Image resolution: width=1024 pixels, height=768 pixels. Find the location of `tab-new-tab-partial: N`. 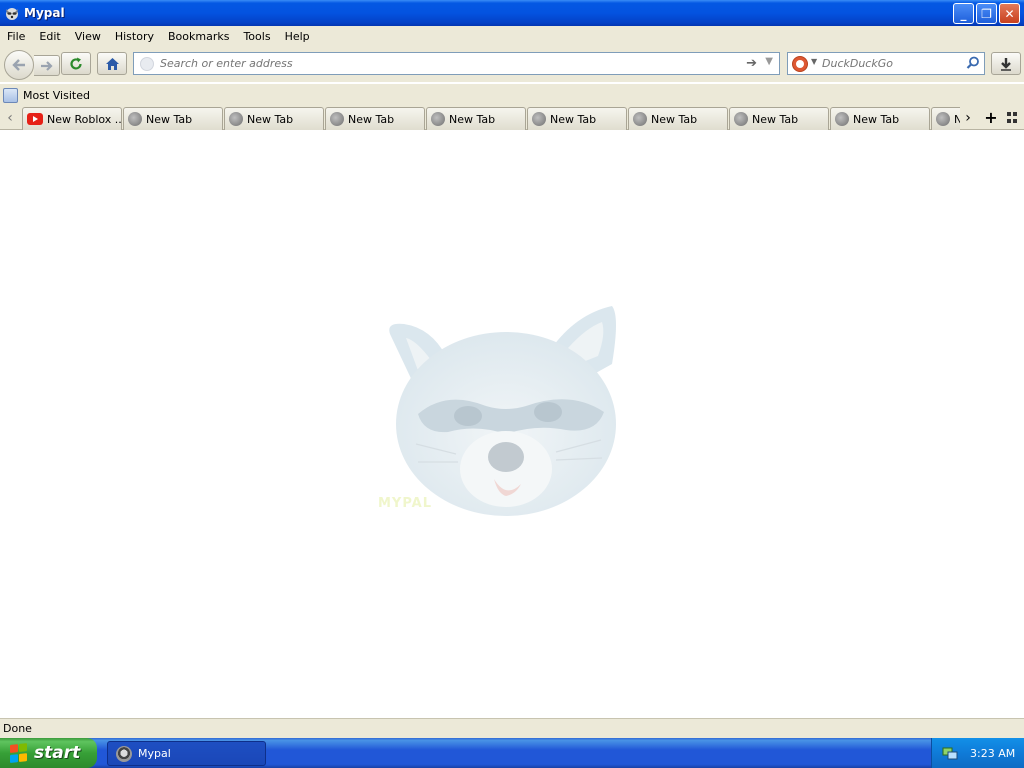

tab-new-tab-partial: N is located at coordinates (945, 118).